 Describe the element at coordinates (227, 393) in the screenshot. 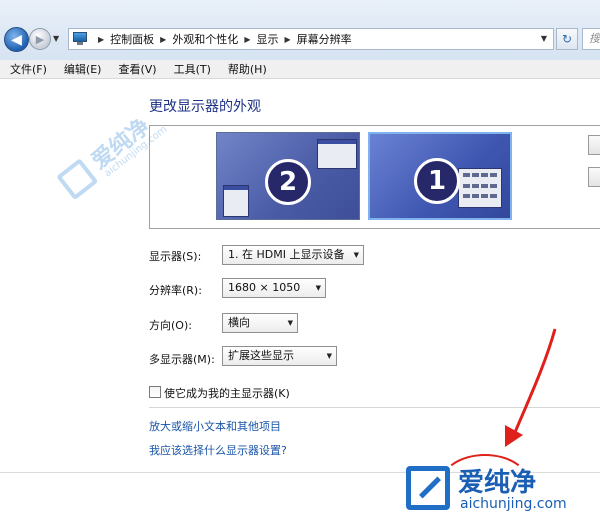

I see `primary-display-label: 使它成为我的主显示器(K)` at that location.